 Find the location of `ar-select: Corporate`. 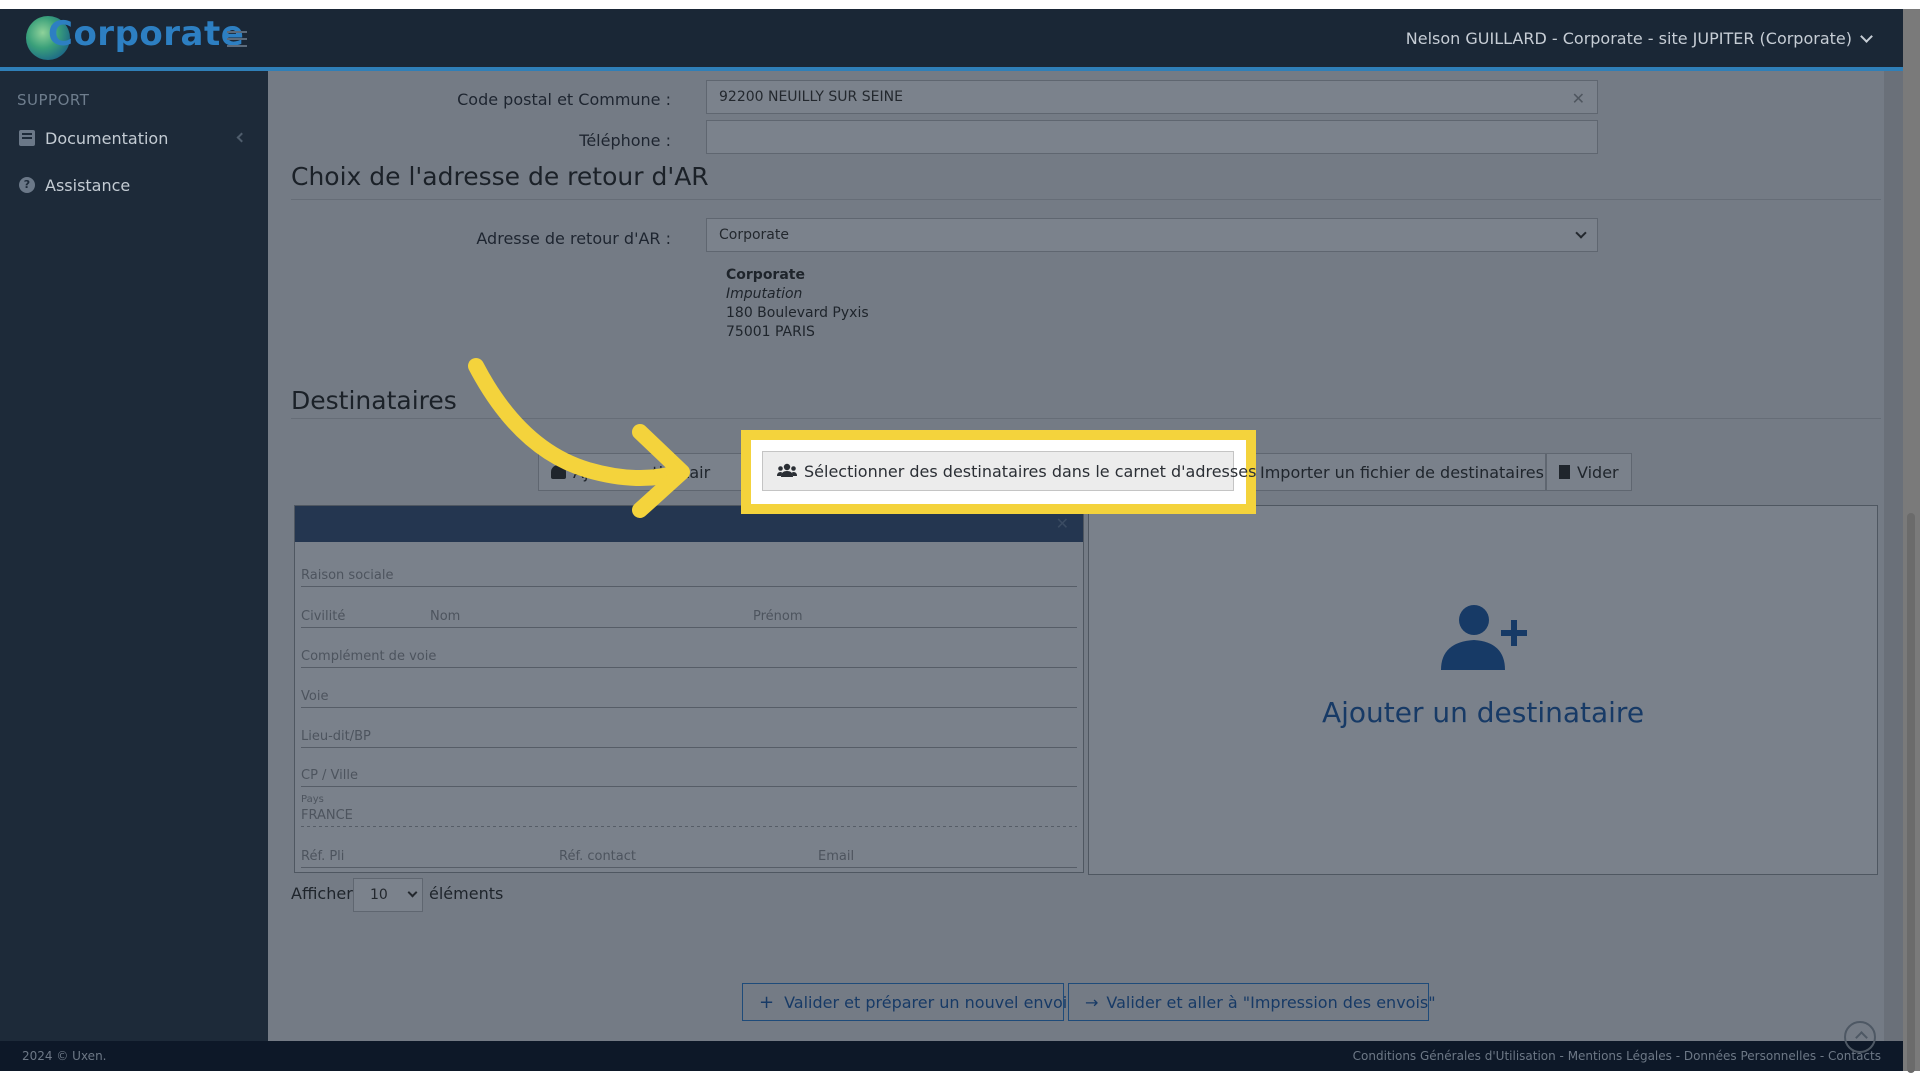

ar-select: Corporate is located at coordinates (1152, 235).